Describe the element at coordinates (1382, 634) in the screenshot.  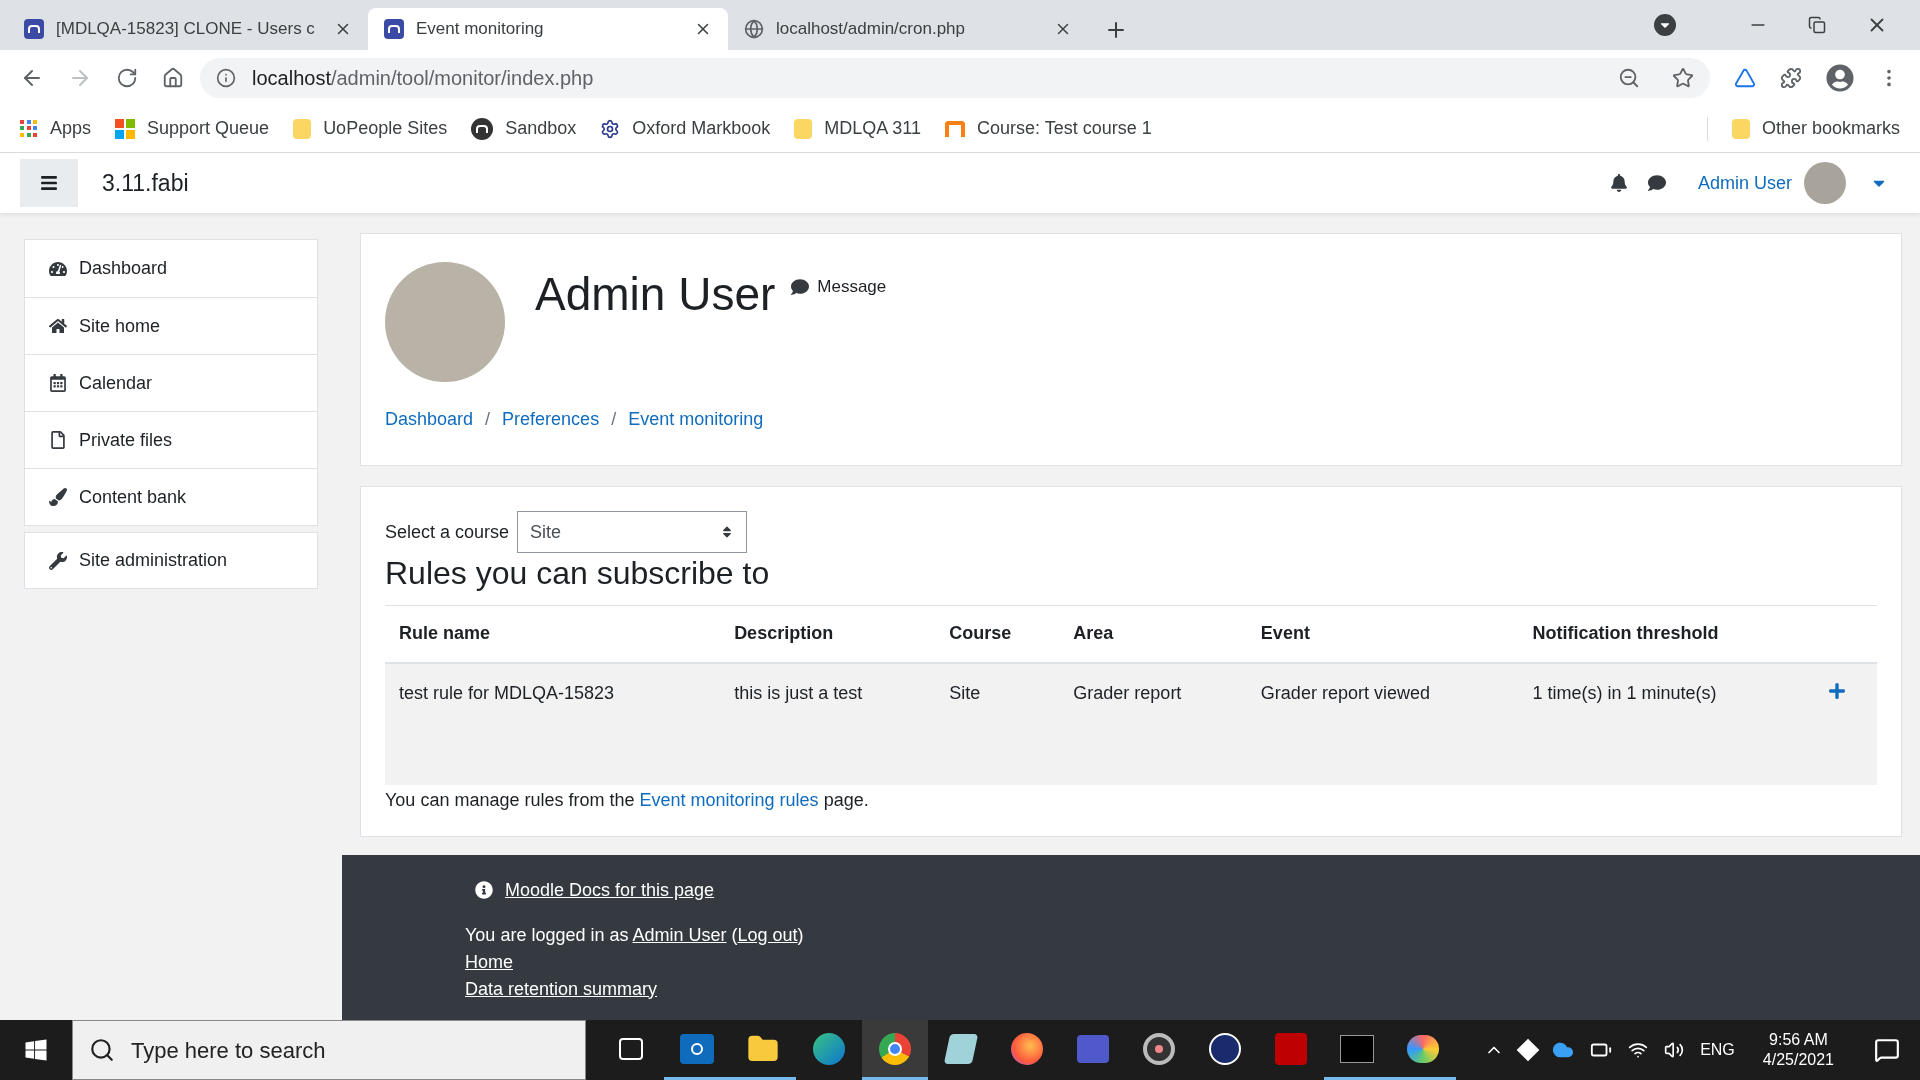
I see `column-header: Event` at that location.